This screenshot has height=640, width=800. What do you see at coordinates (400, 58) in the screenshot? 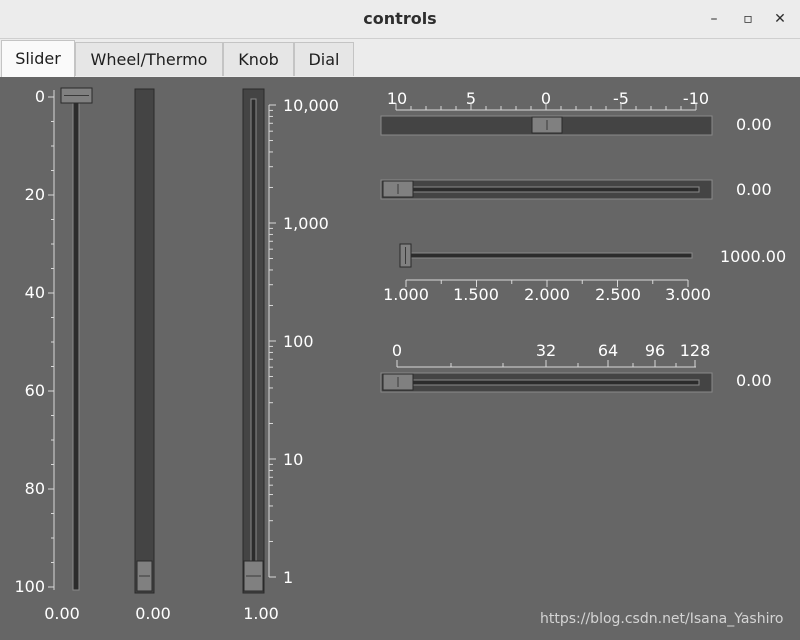
I see `tab-bar: Slider Wheel/Thermo Knob Dial` at bounding box center [400, 58].